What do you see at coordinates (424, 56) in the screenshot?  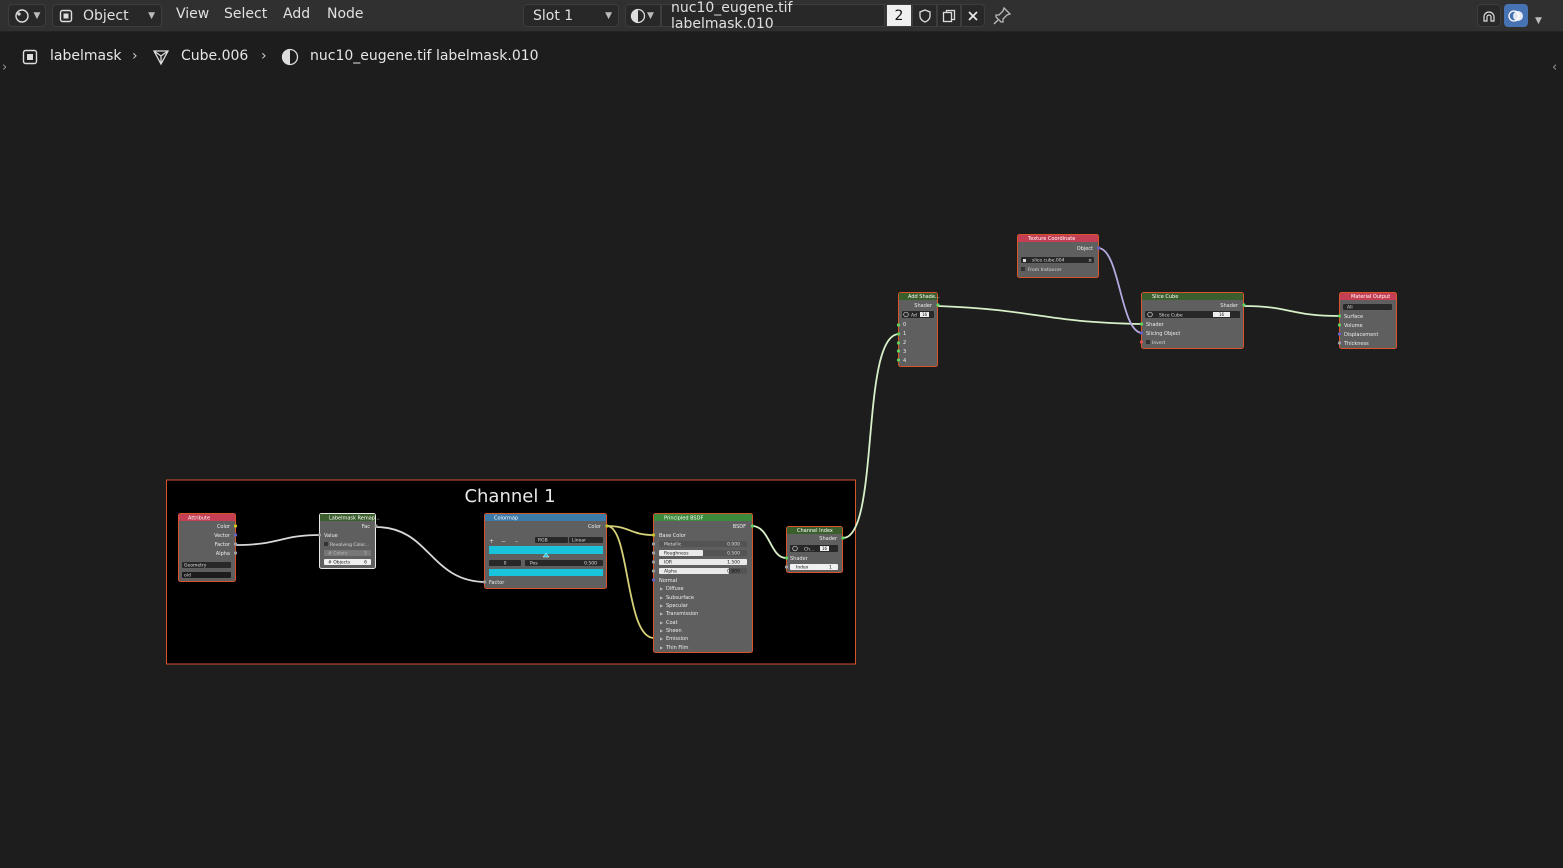 I see `breadcrumb-material: nuc10_eugene.tif labelmask.010` at bounding box center [424, 56].